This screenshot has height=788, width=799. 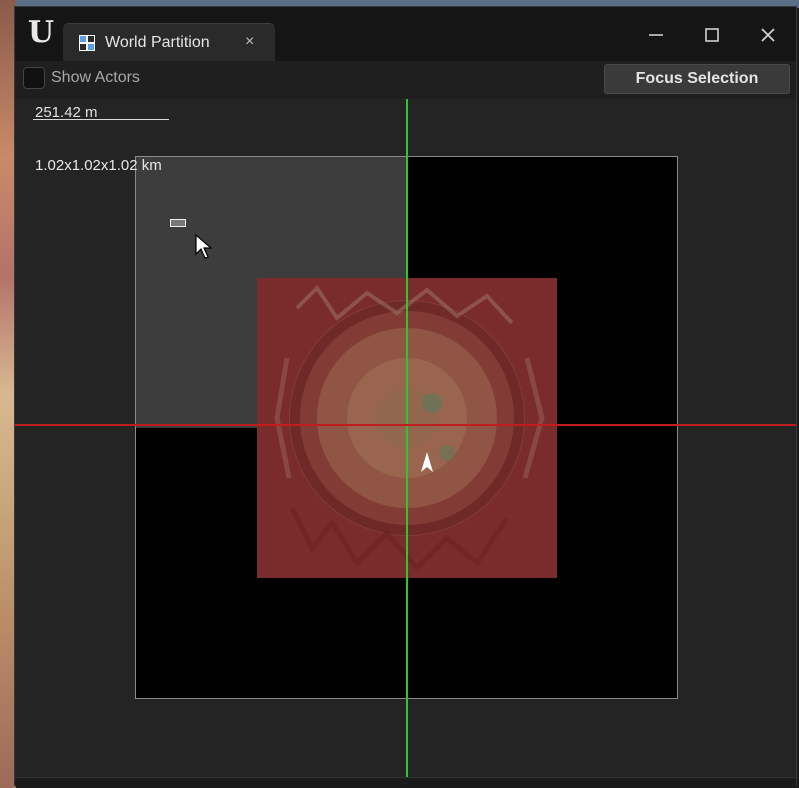 I want to click on x-axis-line, so click(x=405, y=425).